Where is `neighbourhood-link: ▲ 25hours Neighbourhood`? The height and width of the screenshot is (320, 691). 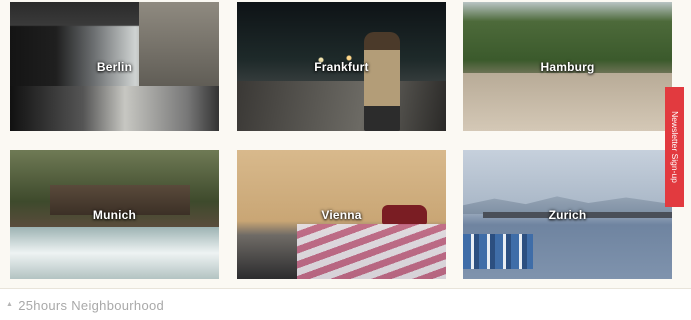
neighbourhood-link: ▲ 25hours Neighbourhood is located at coordinates (85, 305).